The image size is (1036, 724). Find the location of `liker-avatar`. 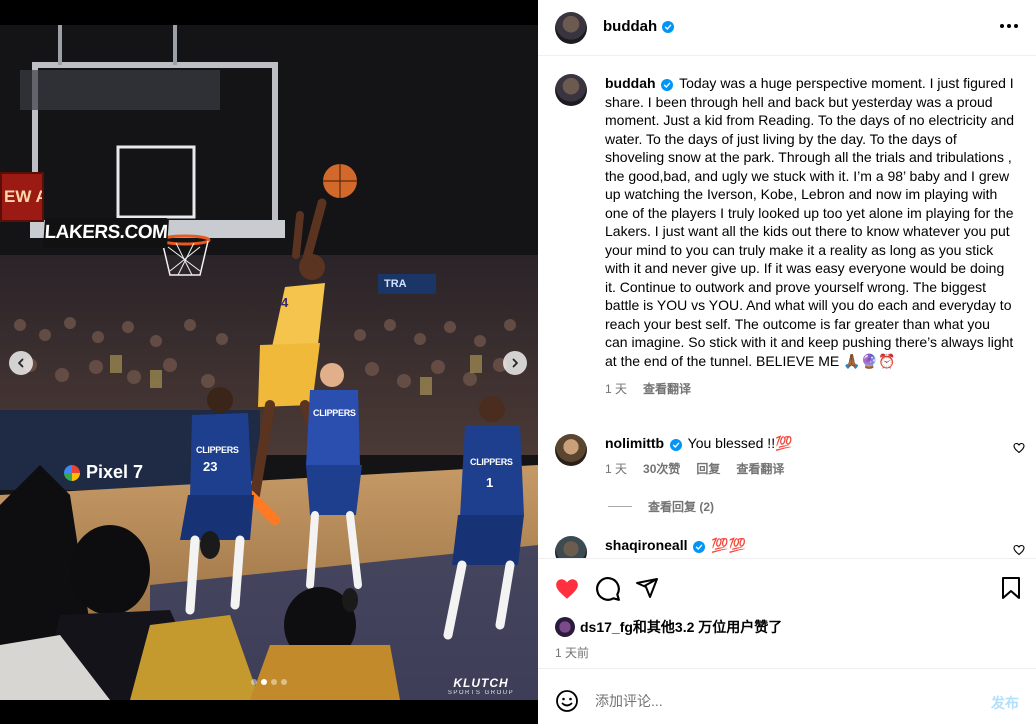

liker-avatar is located at coordinates (565, 627).